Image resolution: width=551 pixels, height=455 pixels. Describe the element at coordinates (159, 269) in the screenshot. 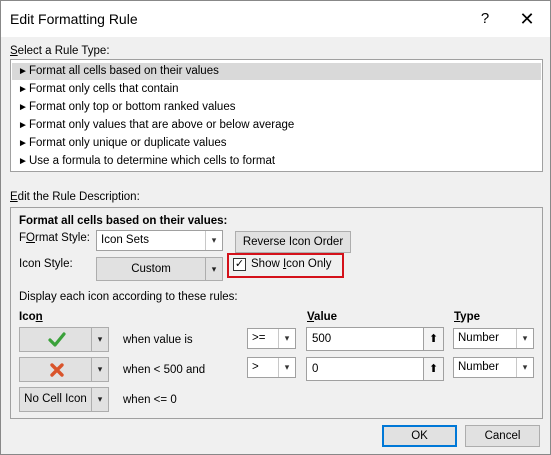

I see `icon-style-select: Custom ▾` at that location.